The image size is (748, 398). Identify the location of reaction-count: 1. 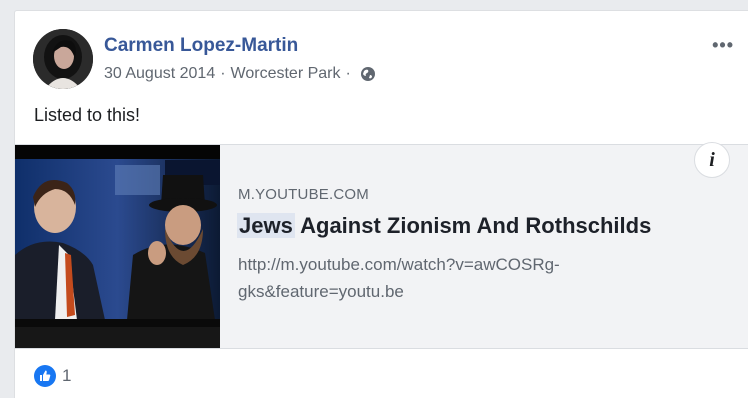
(67, 375).